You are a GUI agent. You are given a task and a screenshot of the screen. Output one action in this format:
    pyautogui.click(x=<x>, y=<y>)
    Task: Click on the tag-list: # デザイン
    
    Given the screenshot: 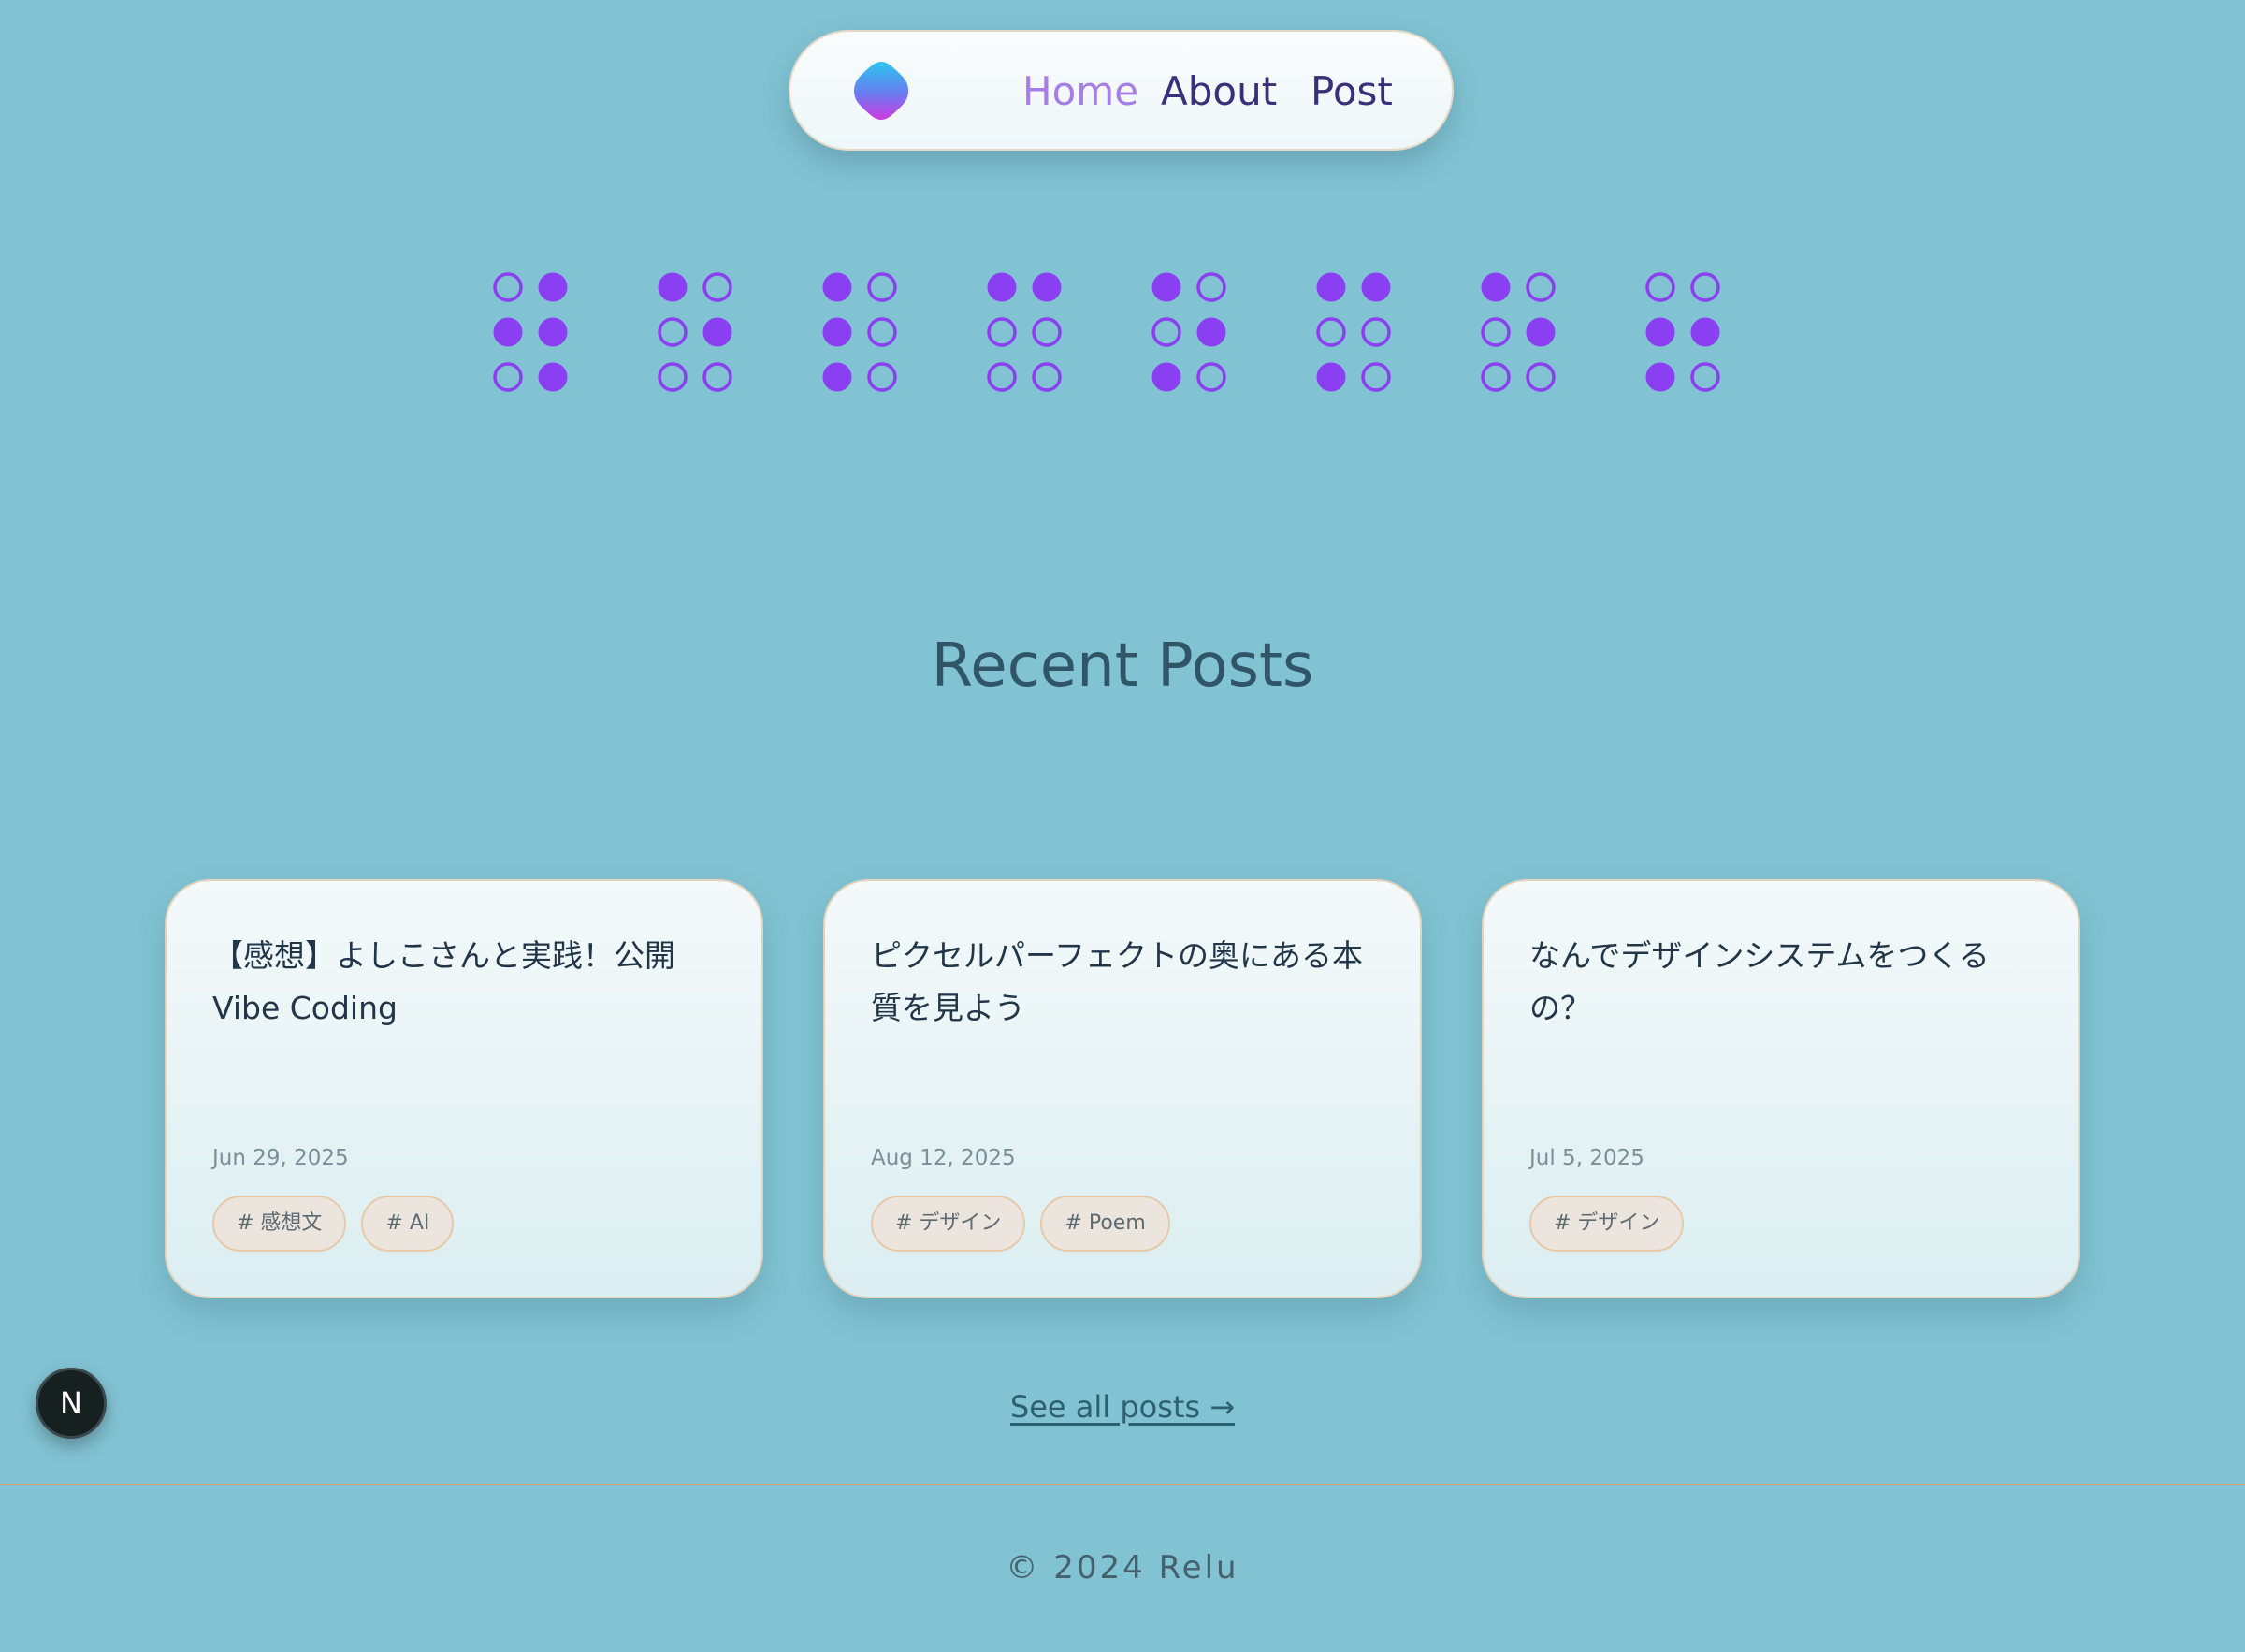 What is the action you would take?
    pyautogui.click(x=1607, y=1224)
    